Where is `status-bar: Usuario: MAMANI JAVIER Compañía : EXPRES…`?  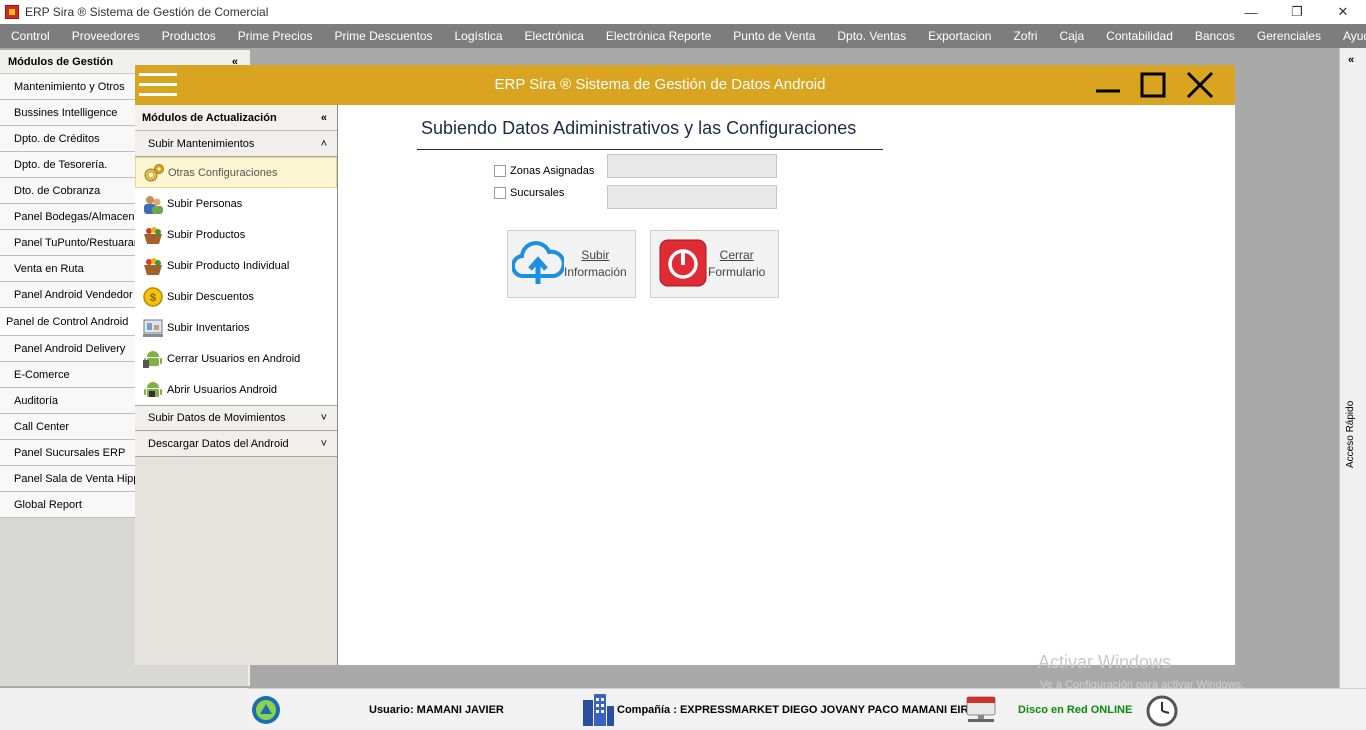
status-bar: Usuario: MAMANI JAVIER Compañía : EXPRES… is located at coordinates (807, 708).